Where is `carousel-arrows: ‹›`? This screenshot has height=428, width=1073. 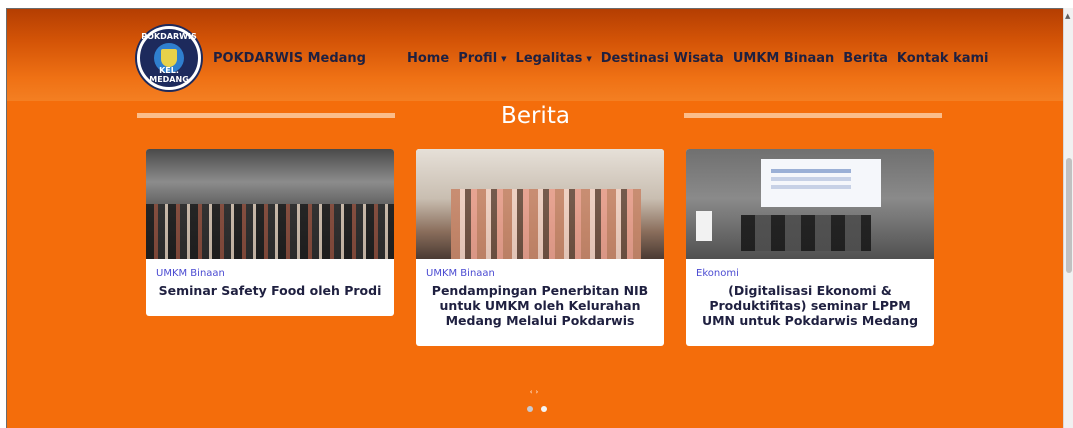
carousel-arrows: ‹› is located at coordinates (535, 392).